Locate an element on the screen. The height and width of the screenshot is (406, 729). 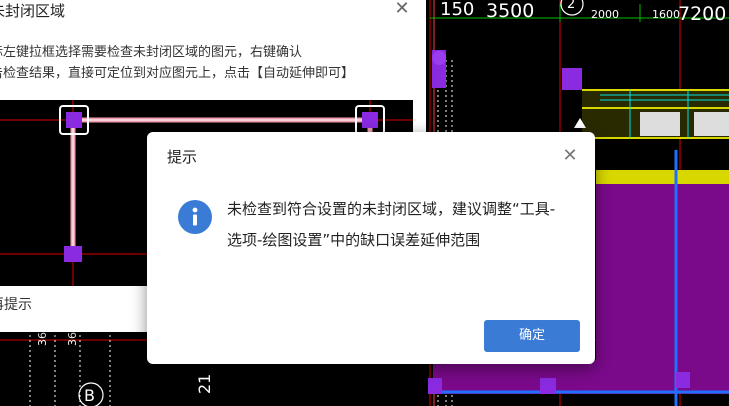
dialog-title: 未封闭区域 is located at coordinates (33, 11).